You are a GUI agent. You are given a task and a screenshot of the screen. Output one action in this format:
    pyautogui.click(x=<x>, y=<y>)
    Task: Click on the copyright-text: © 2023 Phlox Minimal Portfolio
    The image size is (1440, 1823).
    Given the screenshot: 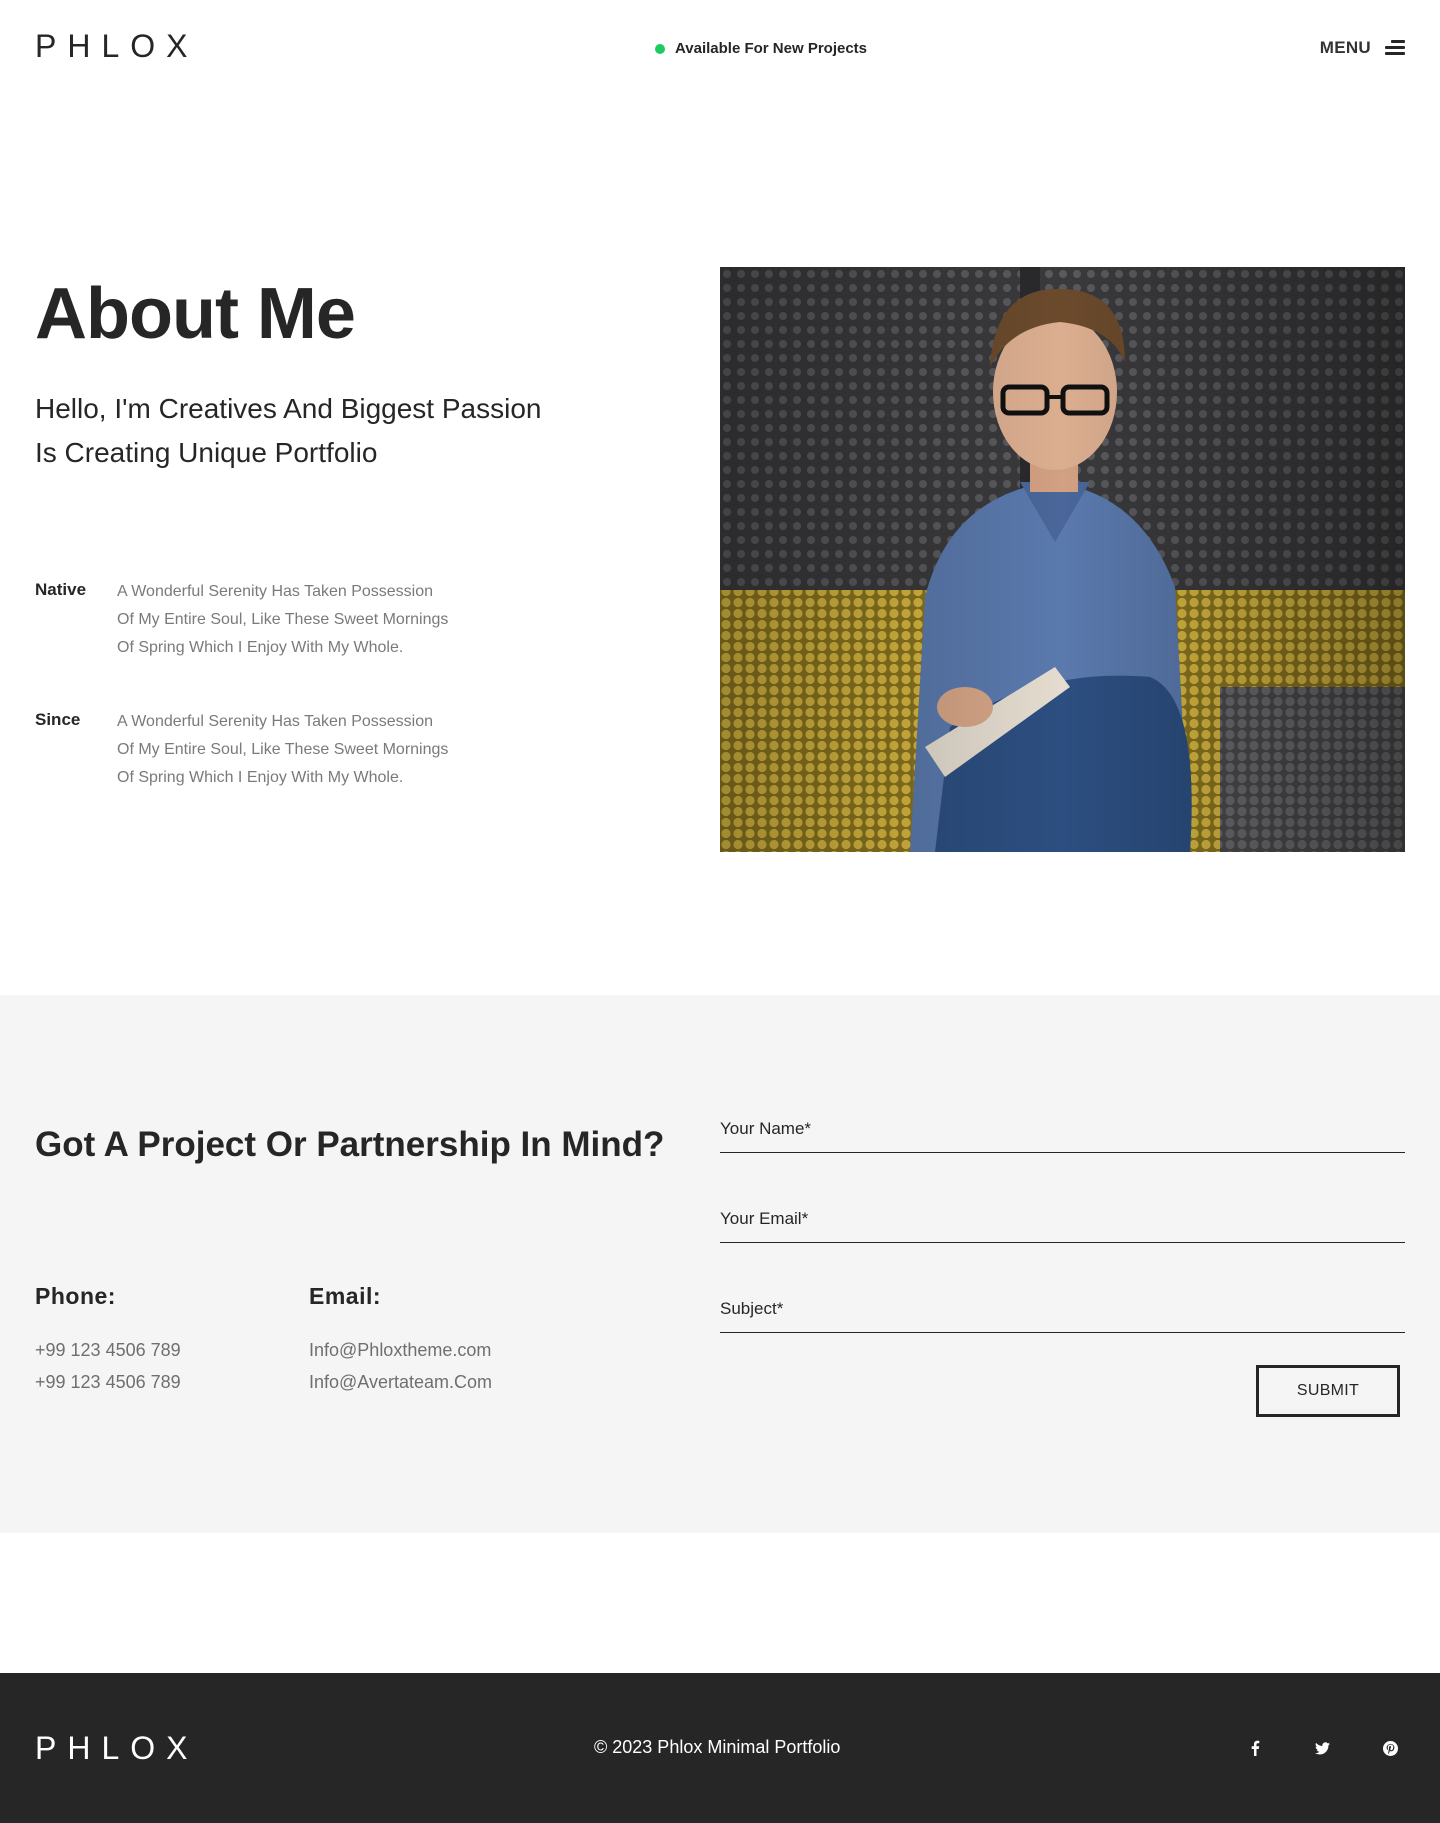 What is the action you would take?
    pyautogui.click(x=717, y=1747)
    